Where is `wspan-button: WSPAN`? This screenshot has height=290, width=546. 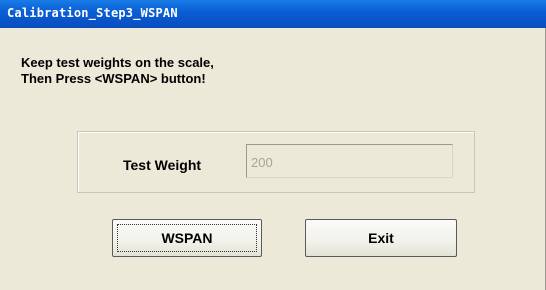 wspan-button: WSPAN is located at coordinates (187, 238).